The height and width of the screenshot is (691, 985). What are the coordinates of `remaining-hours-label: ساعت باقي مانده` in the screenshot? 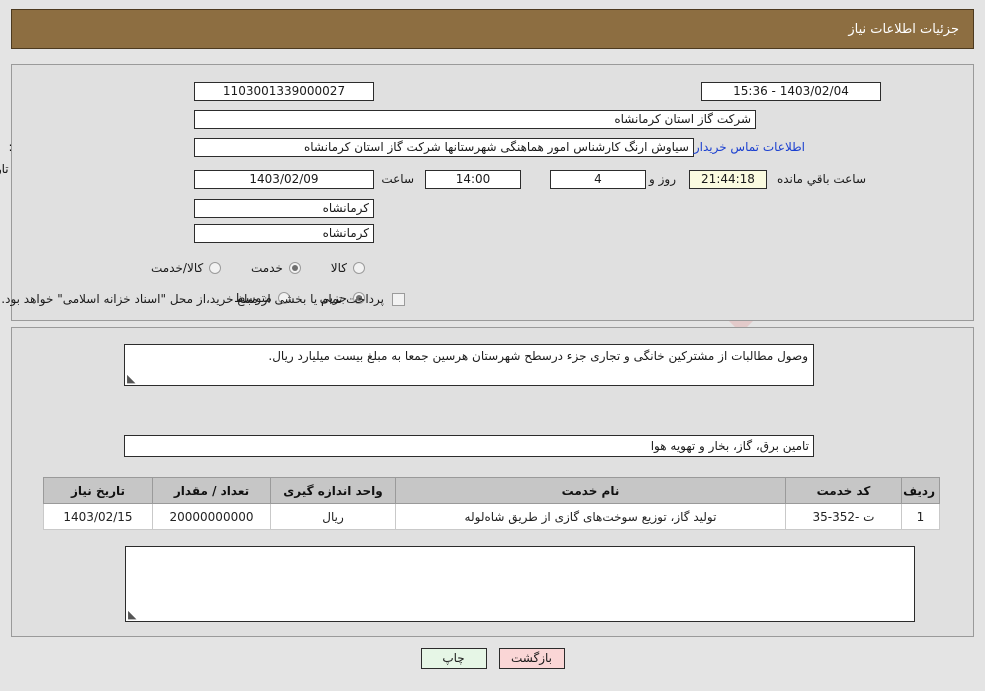 It's located at (821, 179).